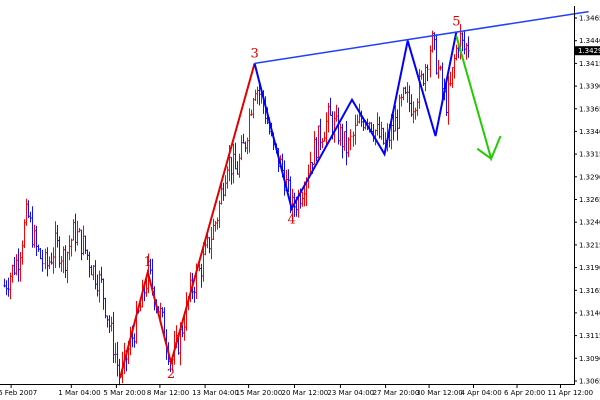 The height and width of the screenshot is (400, 600). Describe the element at coordinates (456, 22) in the screenshot. I see `wave-label-5: 5` at that location.